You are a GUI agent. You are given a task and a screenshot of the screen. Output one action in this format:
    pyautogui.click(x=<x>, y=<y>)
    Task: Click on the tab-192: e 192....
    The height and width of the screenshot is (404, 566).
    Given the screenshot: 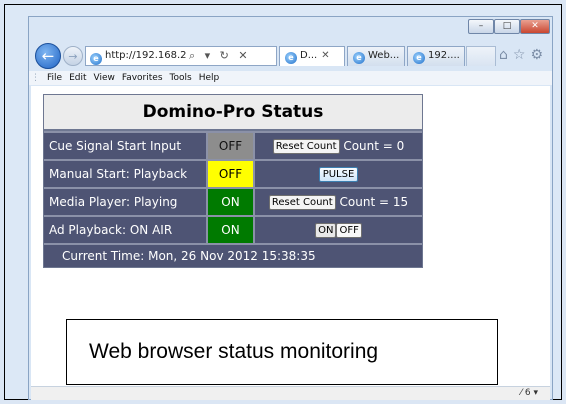 What is the action you would take?
    pyautogui.click(x=436, y=56)
    